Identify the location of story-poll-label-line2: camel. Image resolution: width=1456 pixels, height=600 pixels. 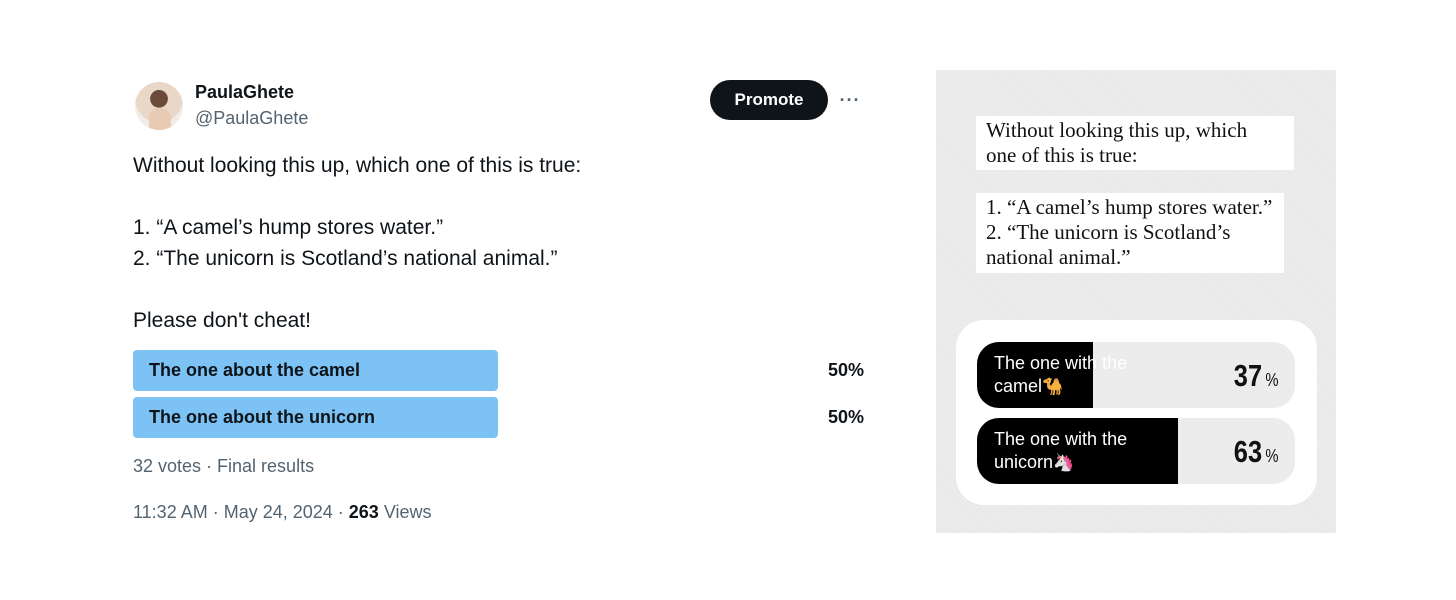
(1018, 386).